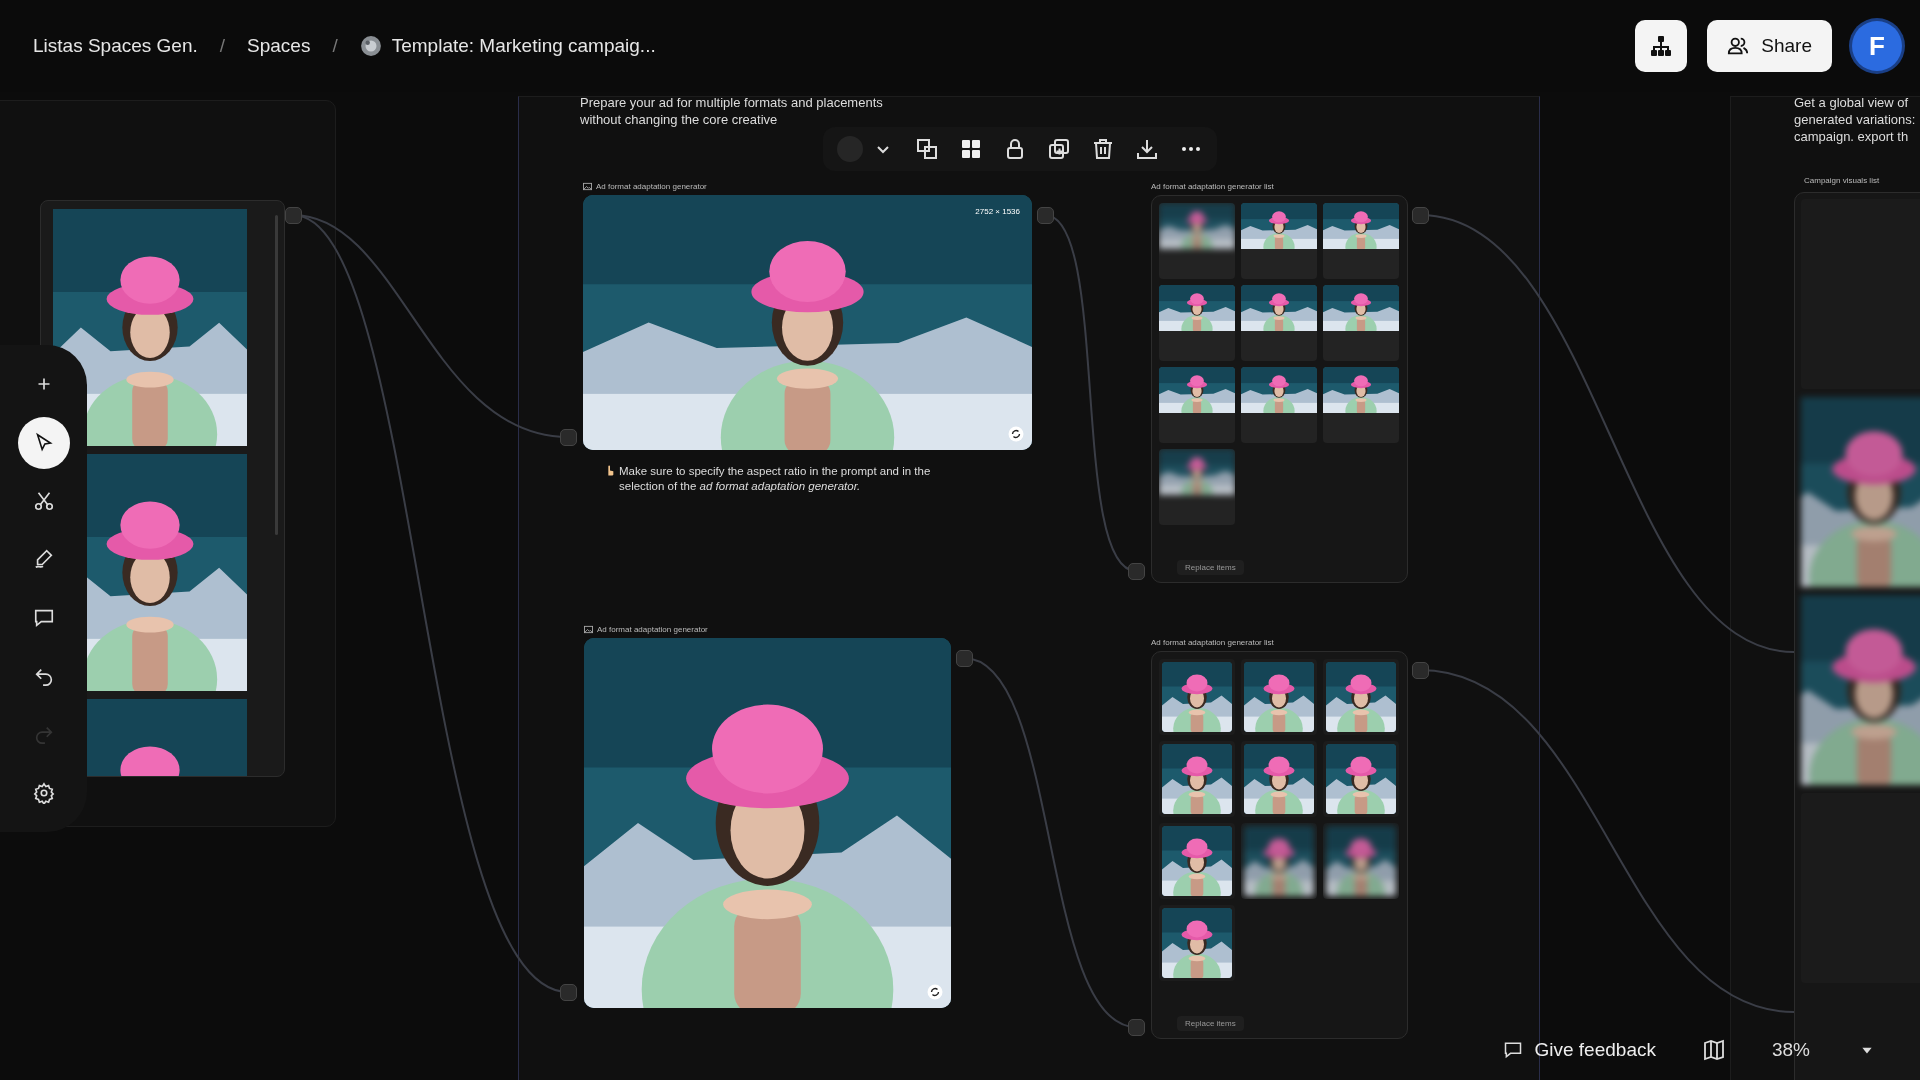 Image resolution: width=1920 pixels, height=1080 pixels. I want to click on breadcrumb-link: Listas Spaces Gen., so click(115, 46).